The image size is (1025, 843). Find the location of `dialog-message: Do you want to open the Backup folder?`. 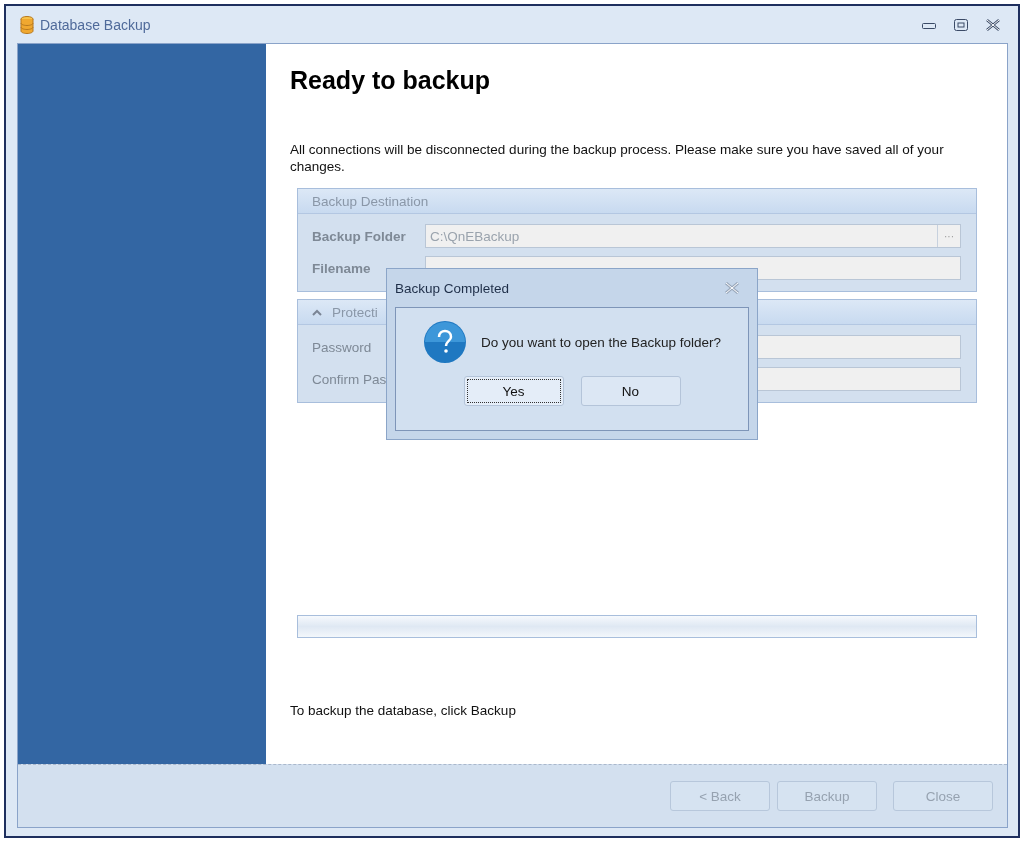

dialog-message: Do you want to open the Backup folder? is located at coordinates (601, 342).